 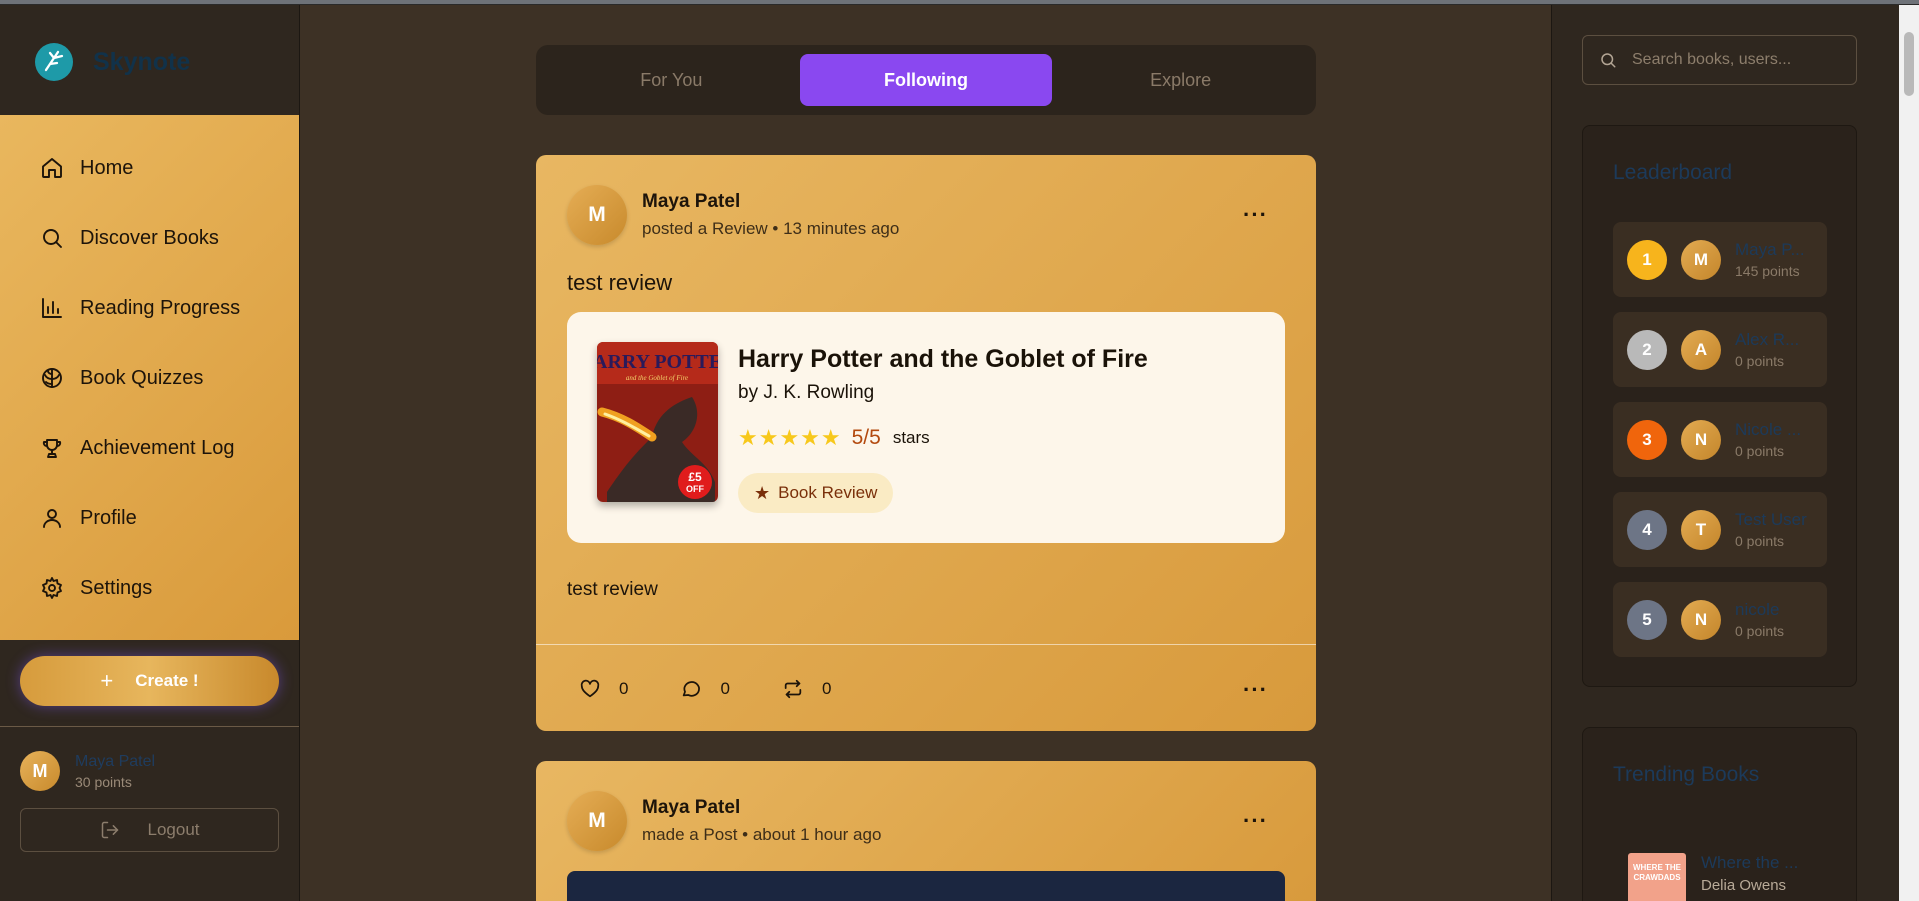 I want to click on nav-item-profile: Profile, so click(x=149, y=518).